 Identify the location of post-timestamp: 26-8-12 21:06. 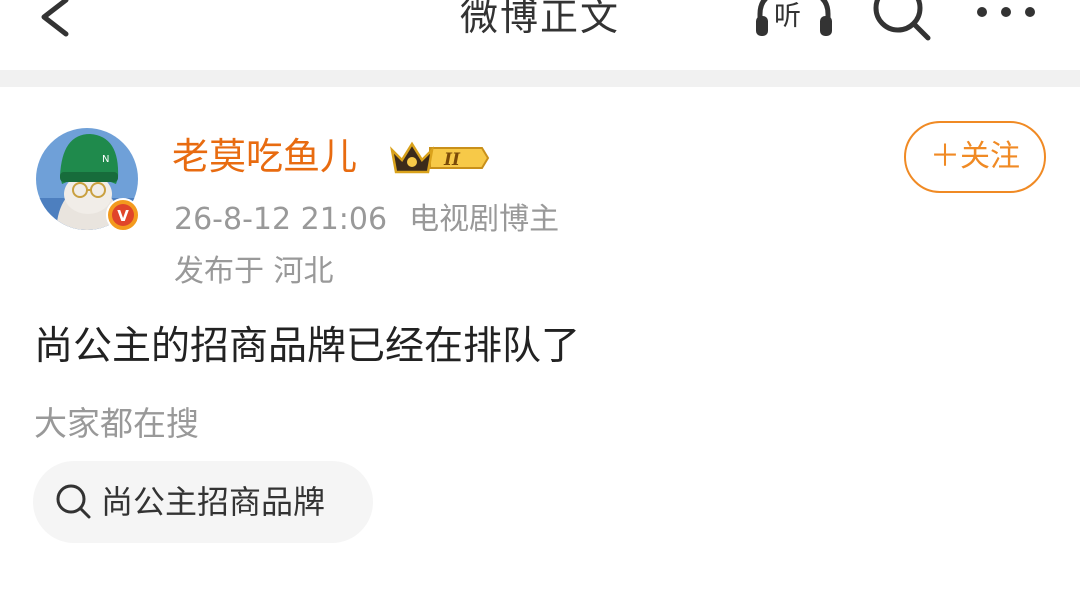
(281, 219).